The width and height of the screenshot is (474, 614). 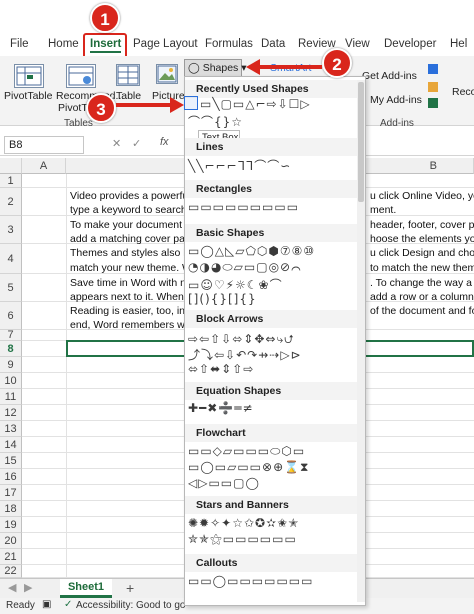 I want to click on row-header: 16, so click(x=11, y=477).